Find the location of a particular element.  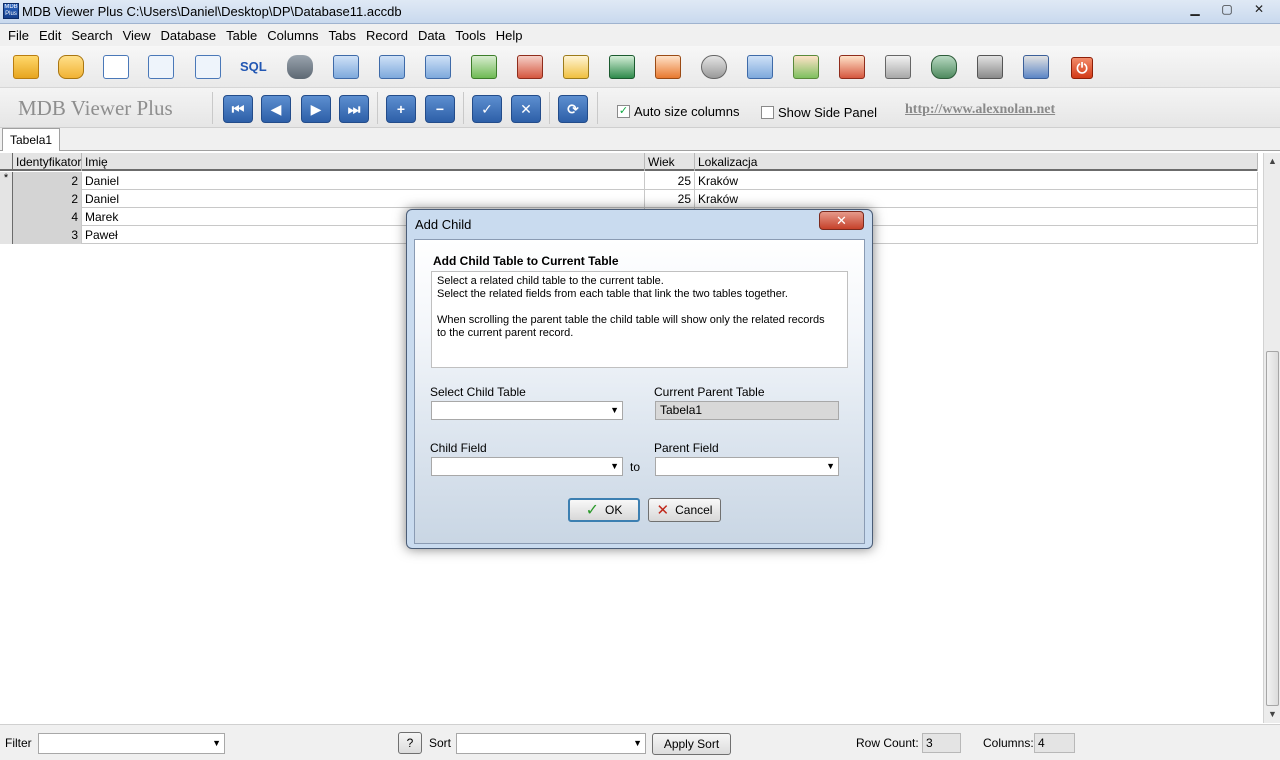

current-parent-table-field: Tabela1 is located at coordinates (747, 410).